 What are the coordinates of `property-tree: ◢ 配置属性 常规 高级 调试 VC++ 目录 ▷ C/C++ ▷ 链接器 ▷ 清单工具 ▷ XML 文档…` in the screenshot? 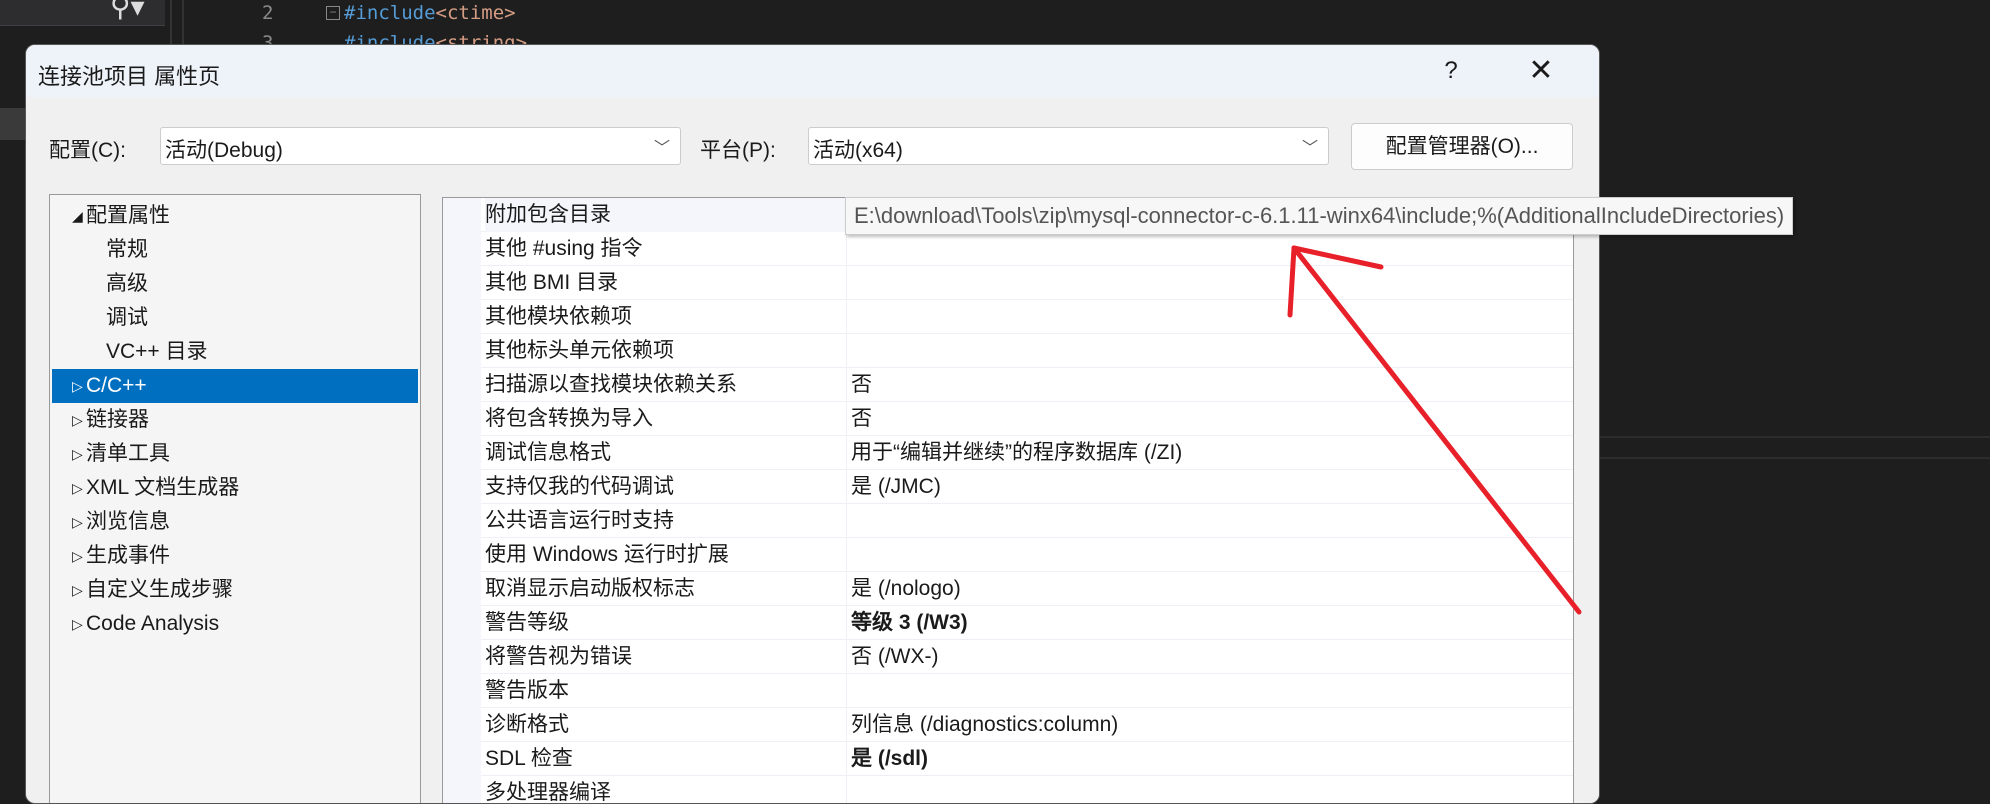 It's located at (235, 498).